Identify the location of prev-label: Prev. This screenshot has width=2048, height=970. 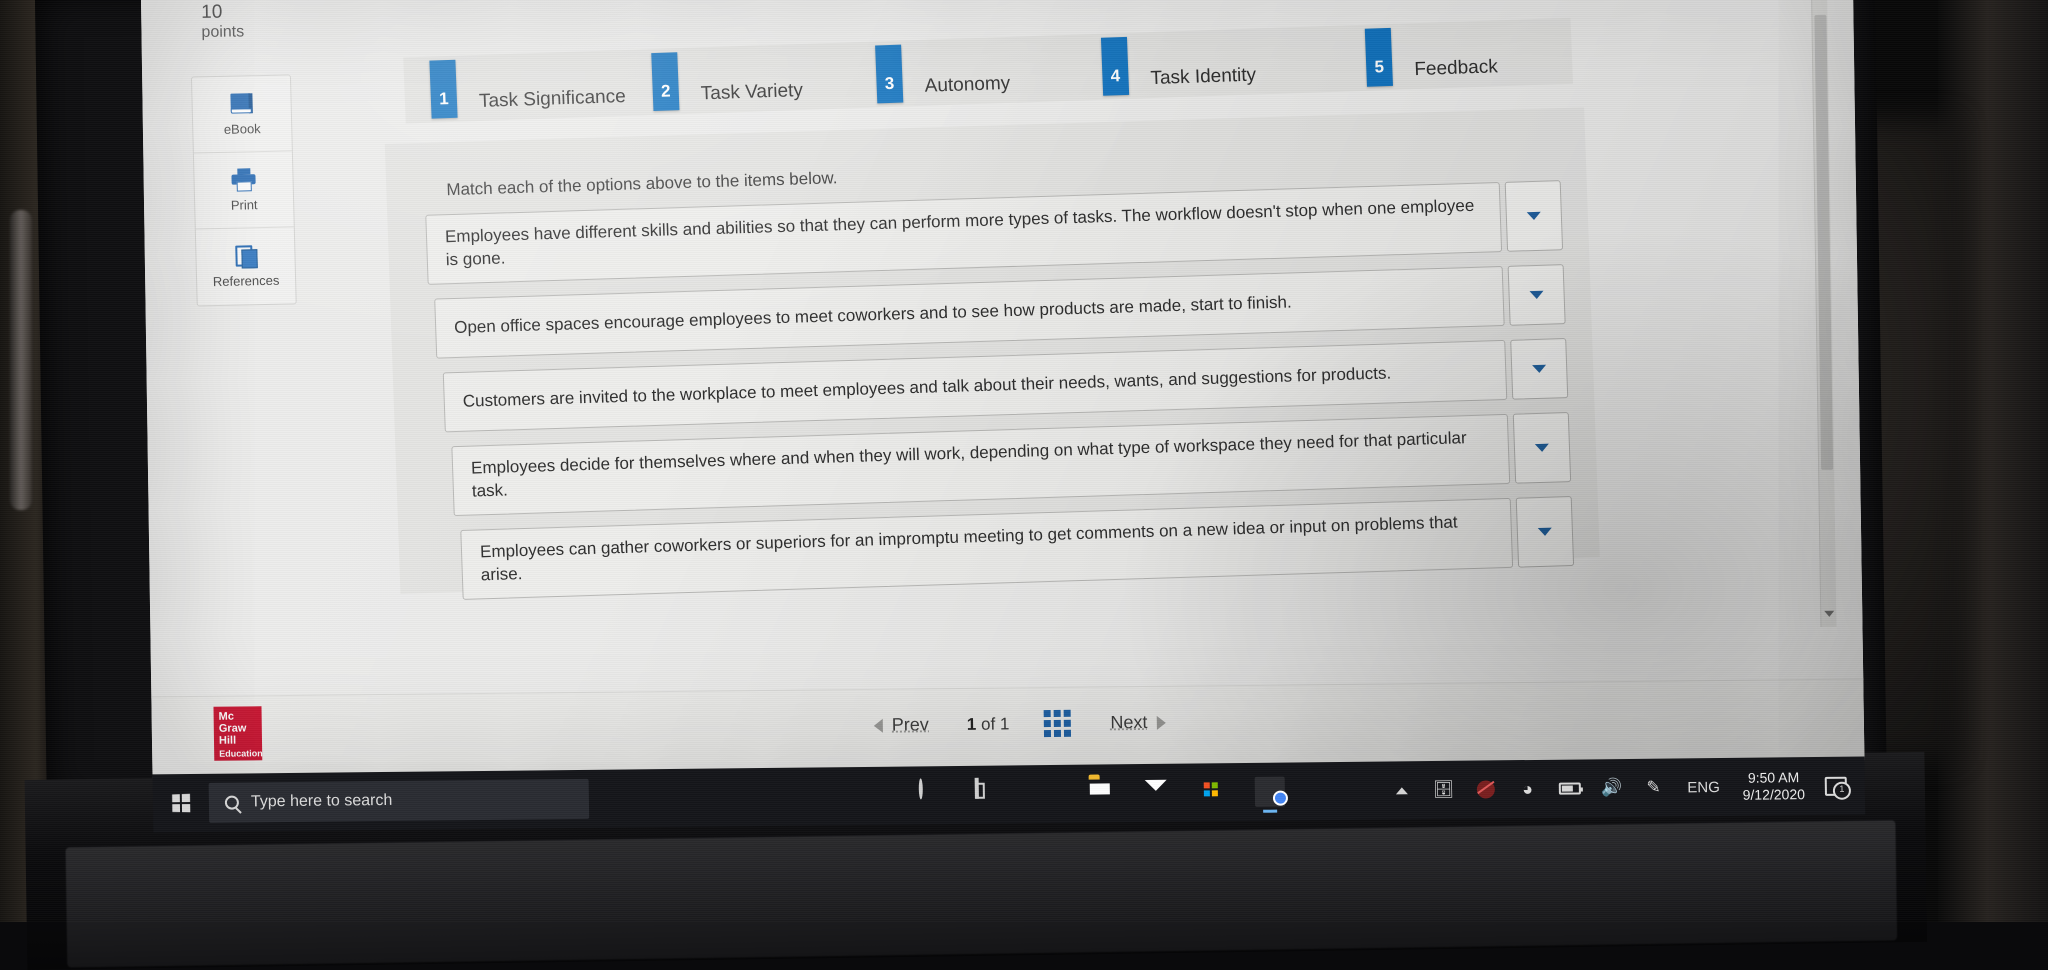
(910, 724).